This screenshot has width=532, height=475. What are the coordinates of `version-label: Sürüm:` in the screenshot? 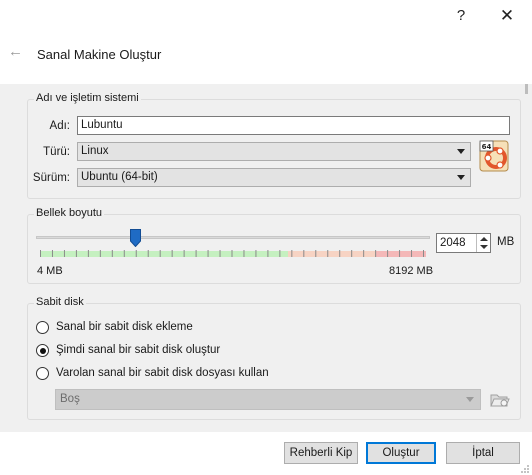 It's located at (51, 178).